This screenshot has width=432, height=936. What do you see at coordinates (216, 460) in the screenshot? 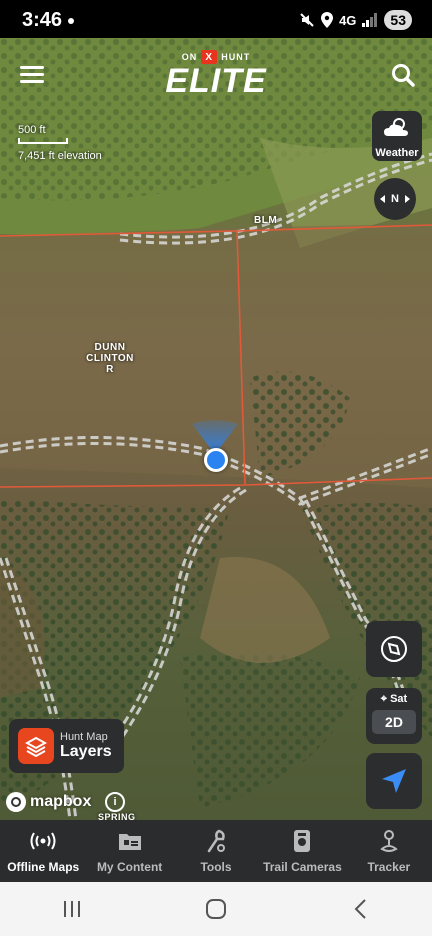
I see `current-location-marker` at bounding box center [216, 460].